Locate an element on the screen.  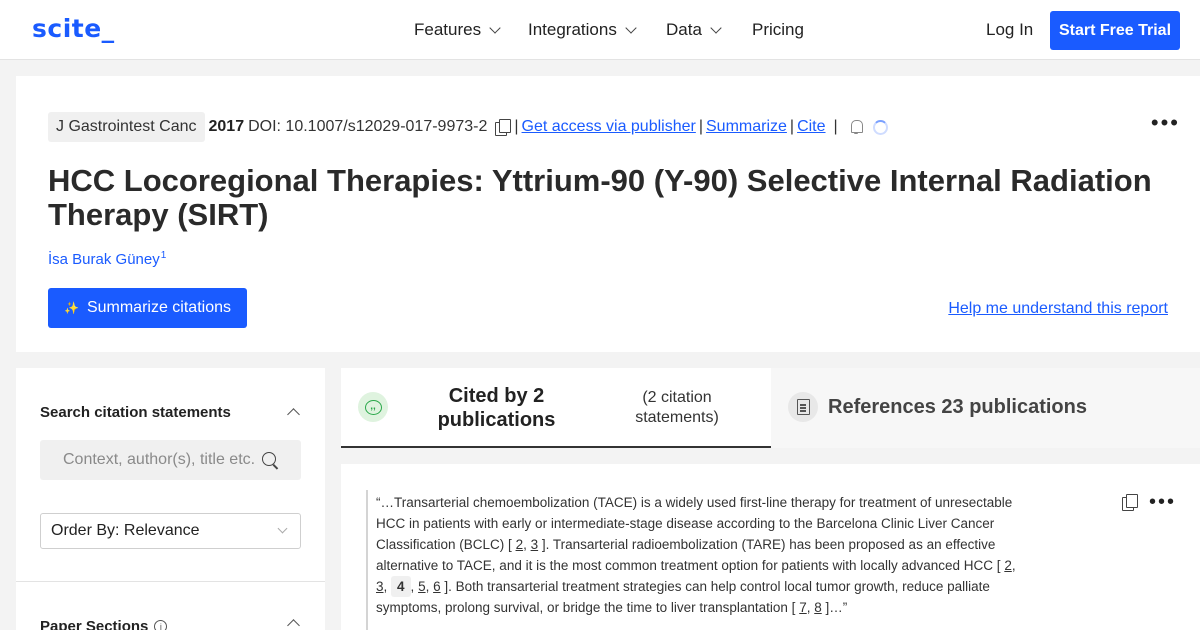
cite-link: Cite is located at coordinates (811, 127).